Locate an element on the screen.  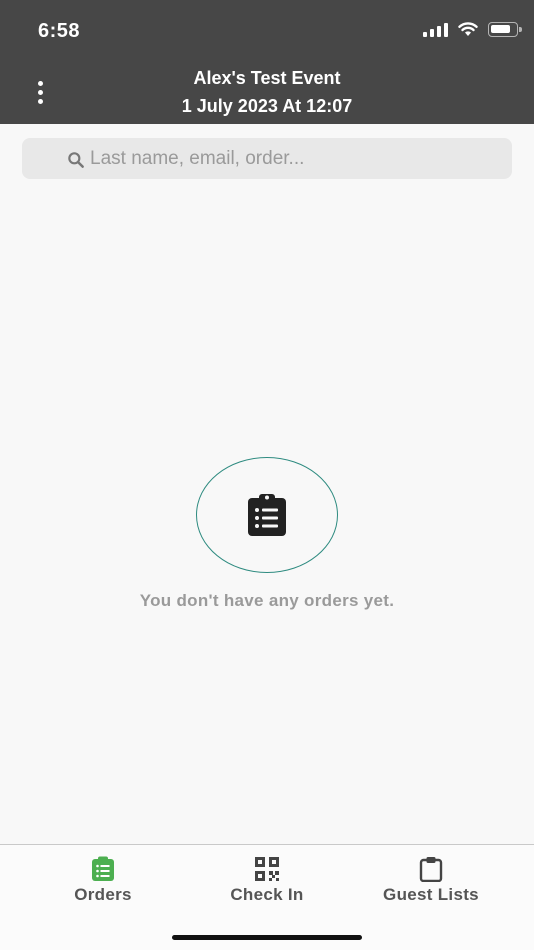
tab-orders: Orders is located at coordinates (103, 880).